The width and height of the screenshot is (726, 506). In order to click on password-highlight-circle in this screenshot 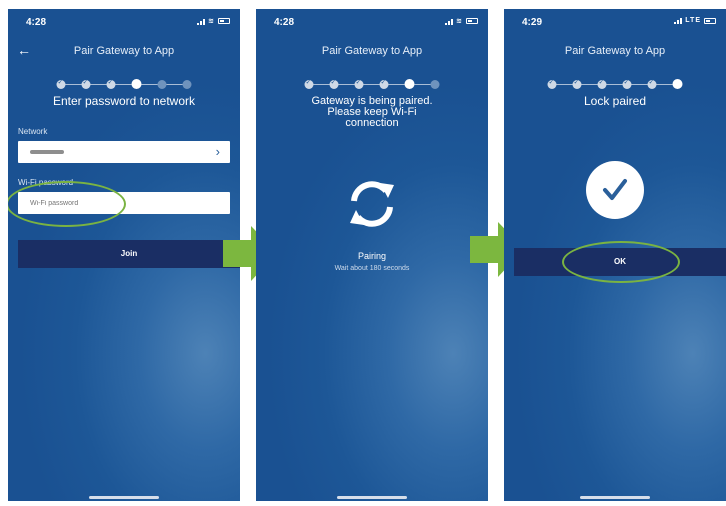, I will do `click(67, 204)`.